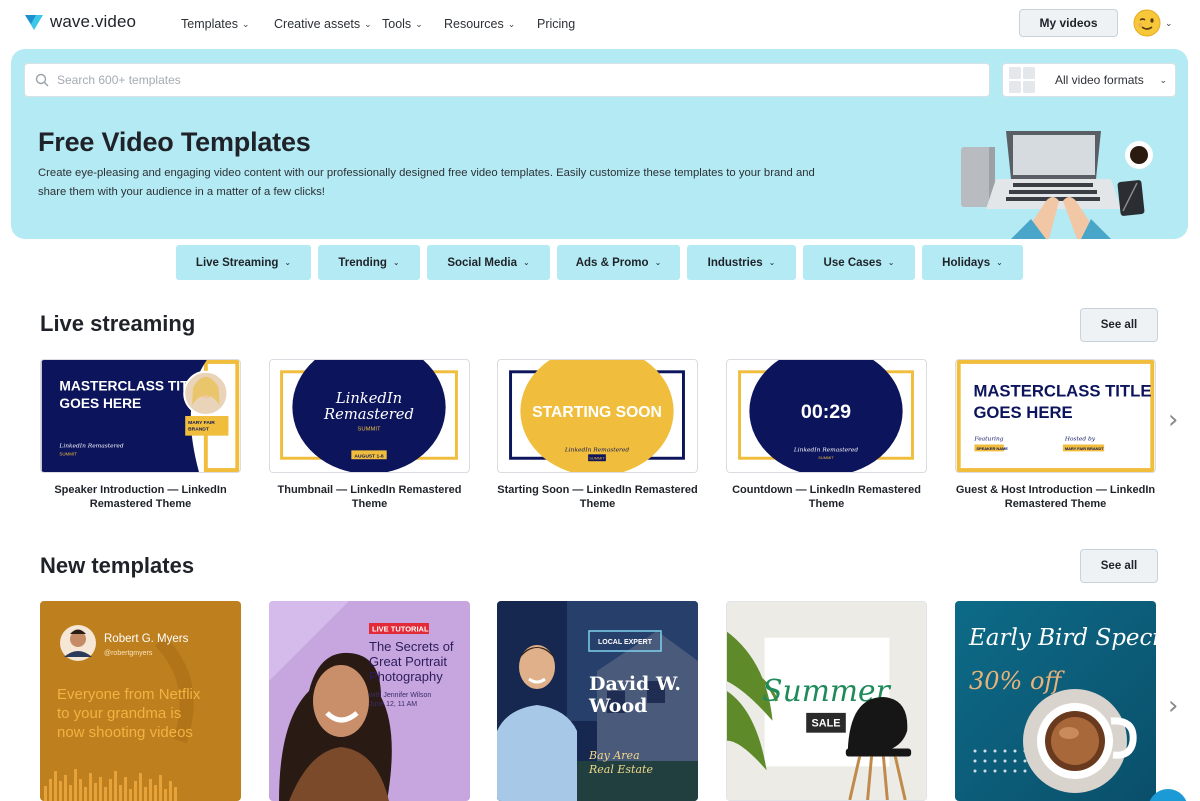 This screenshot has width=1200, height=801. I want to click on template-thumbnail: 00:29 LinkedIn Remastered SUMMIT, so click(826, 416).